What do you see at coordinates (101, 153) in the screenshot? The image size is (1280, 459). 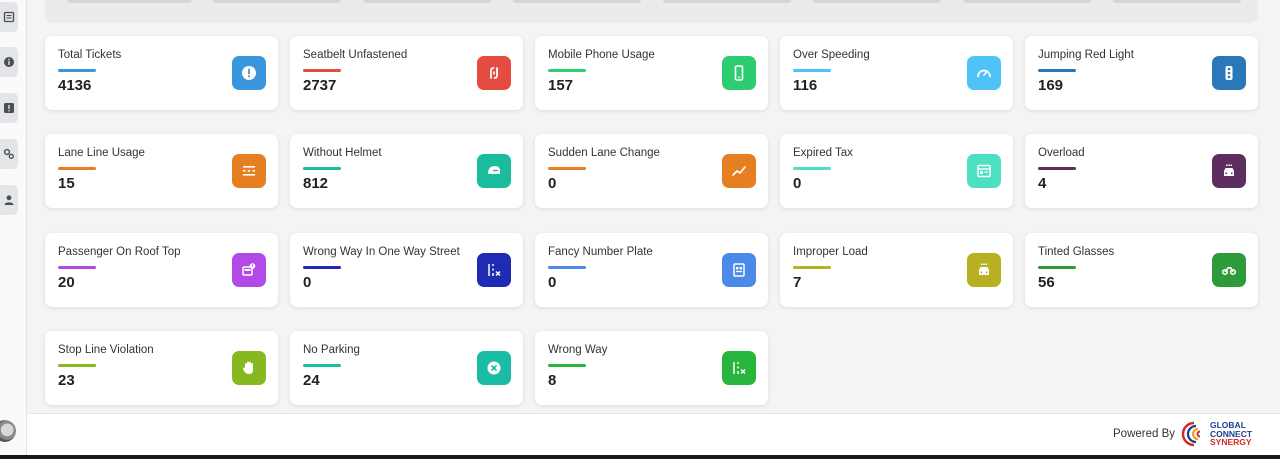 I see `card-label: Lane Line Usage` at bounding box center [101, 153].